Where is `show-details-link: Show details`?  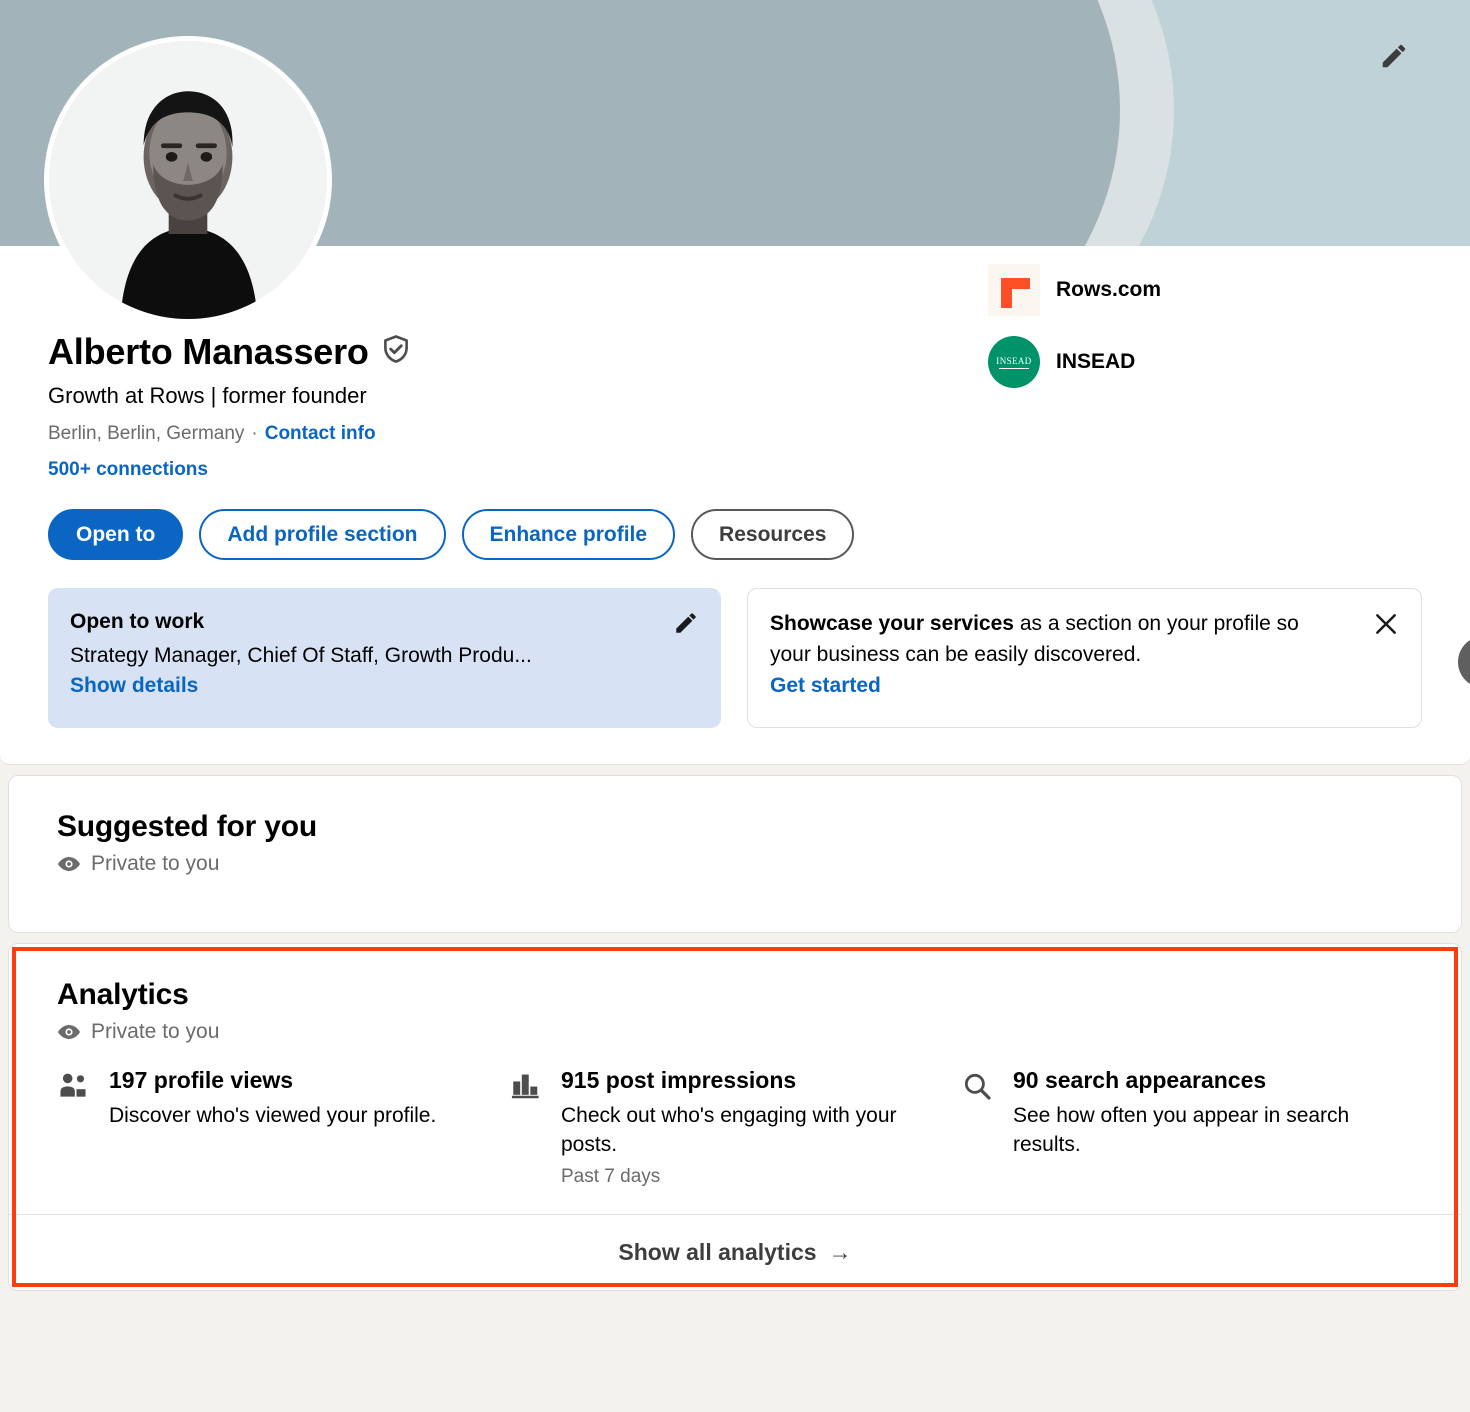
show-details-link: Show details is located at coordinates (134, 686).